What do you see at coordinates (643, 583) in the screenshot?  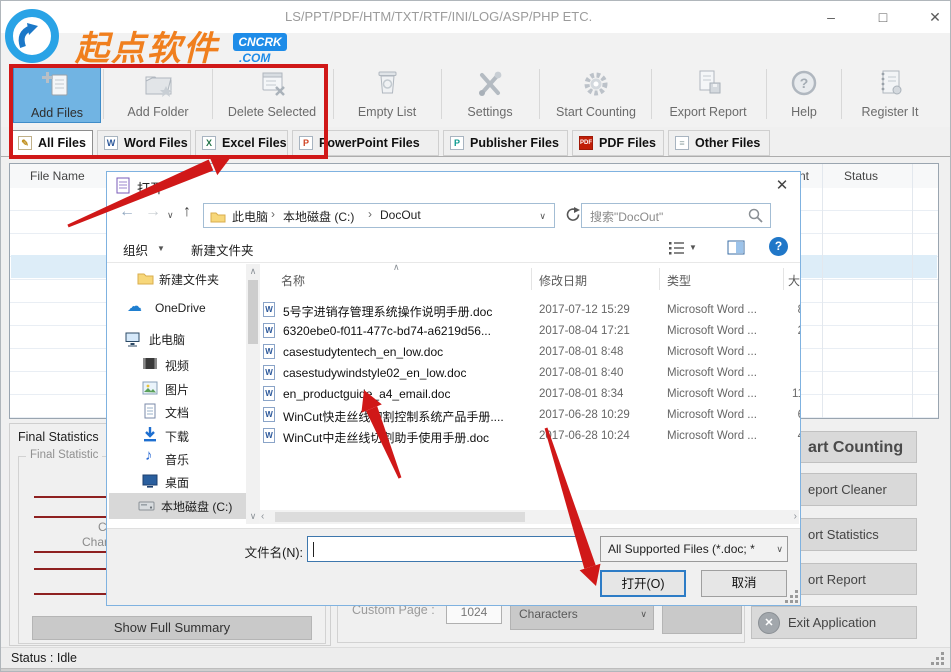 I see `open-button: 打开(O)` at bounding box center [643, 583].